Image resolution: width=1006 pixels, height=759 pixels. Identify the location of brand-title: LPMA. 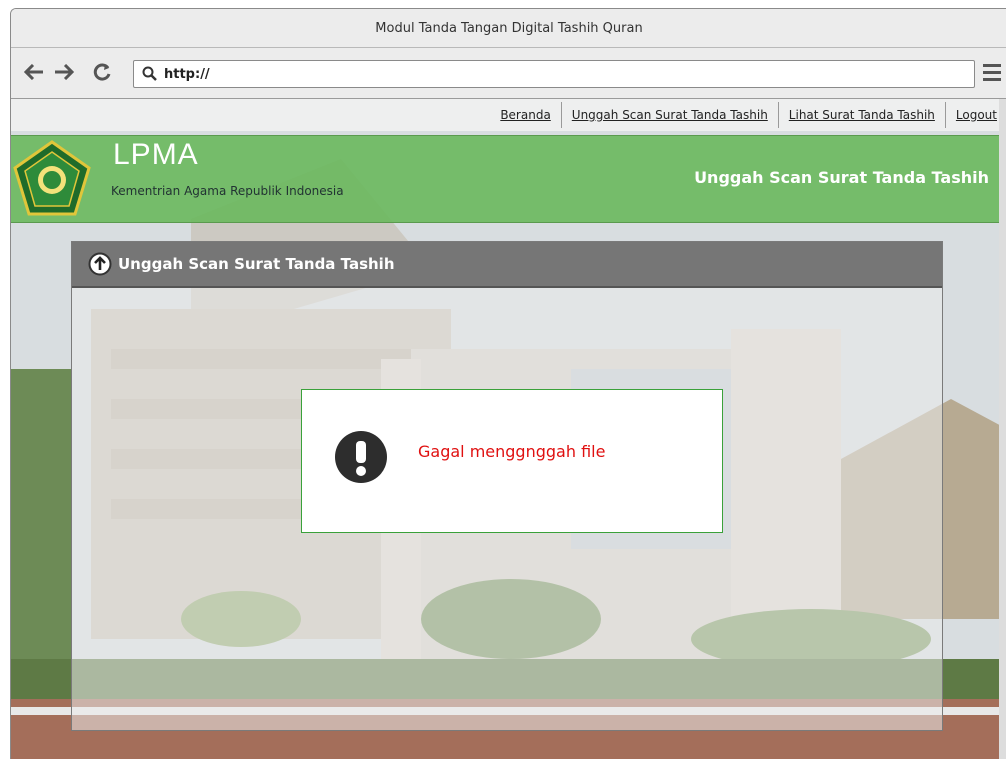
(156, 154).